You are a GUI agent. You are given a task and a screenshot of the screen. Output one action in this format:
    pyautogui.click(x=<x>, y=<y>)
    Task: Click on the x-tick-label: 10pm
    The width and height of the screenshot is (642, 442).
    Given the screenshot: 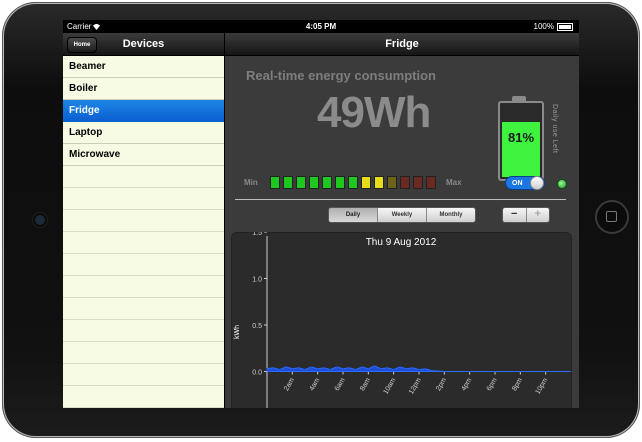 What is the action you would take?
    pyautogui.click(x=542, y=386)
    